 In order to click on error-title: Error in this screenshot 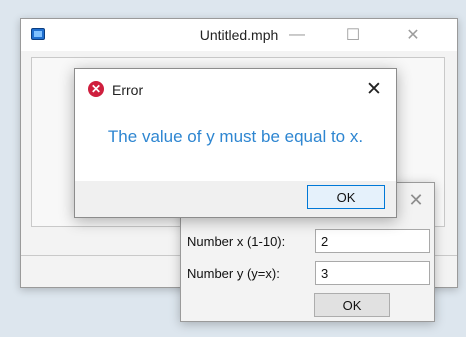, I will do `click(128, 90)`.